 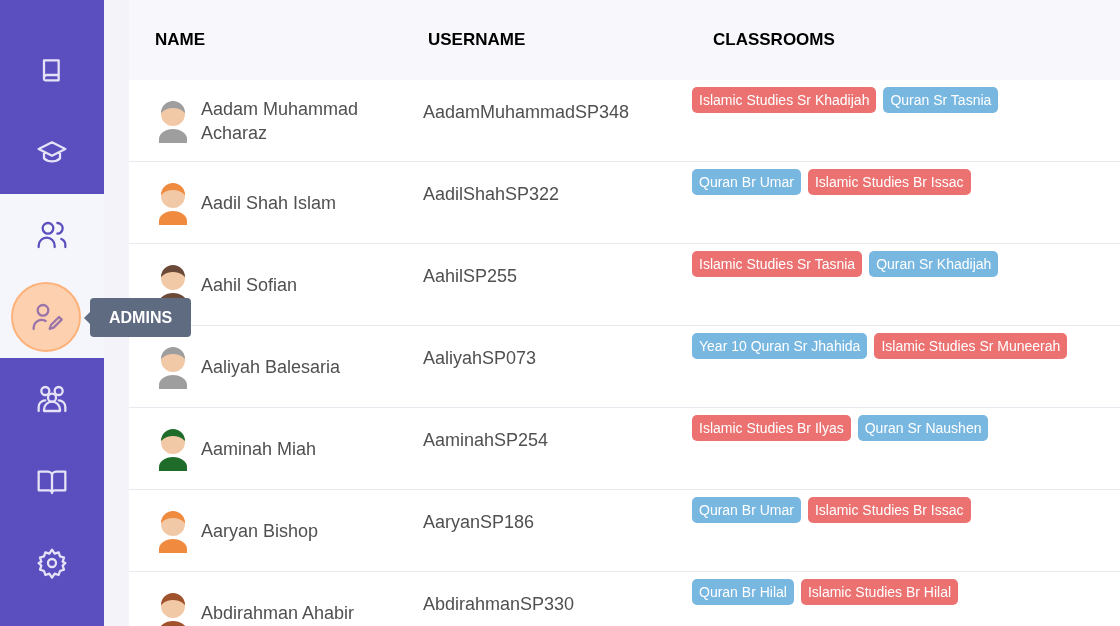 What do you see at coordinates (47, 317) in the screenshot?
I see `user-pencil-icon` at bounding box center [47, 317].